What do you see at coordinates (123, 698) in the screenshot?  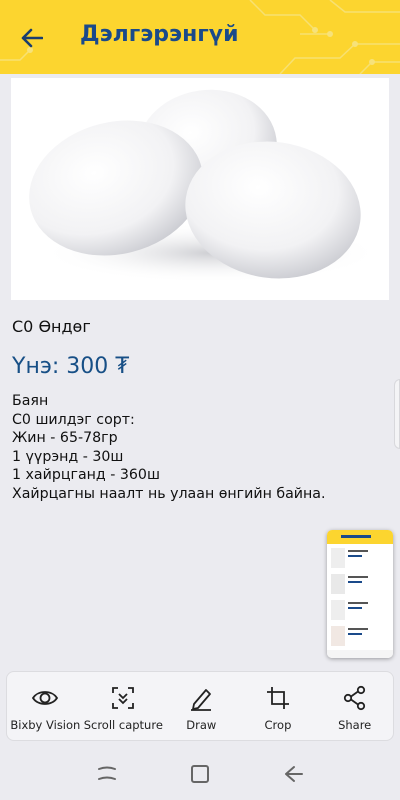 I see `scroll-capture-icon` at bounding box center [123, 698].